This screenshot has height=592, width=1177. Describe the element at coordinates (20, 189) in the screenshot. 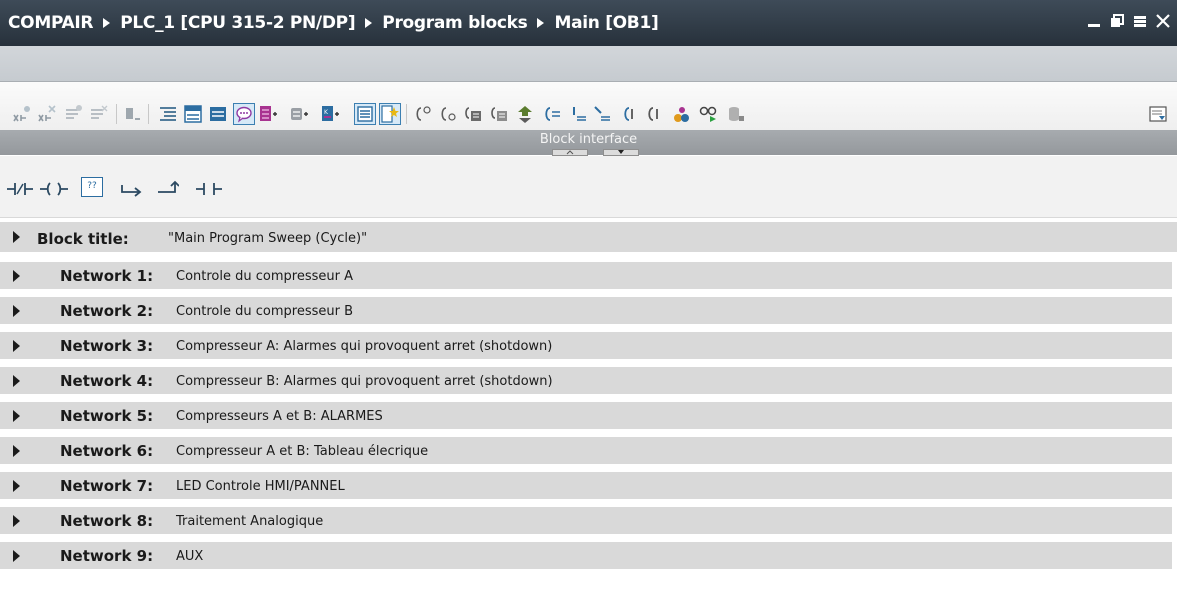

I see `normally-closed-contact-icon` at that location.